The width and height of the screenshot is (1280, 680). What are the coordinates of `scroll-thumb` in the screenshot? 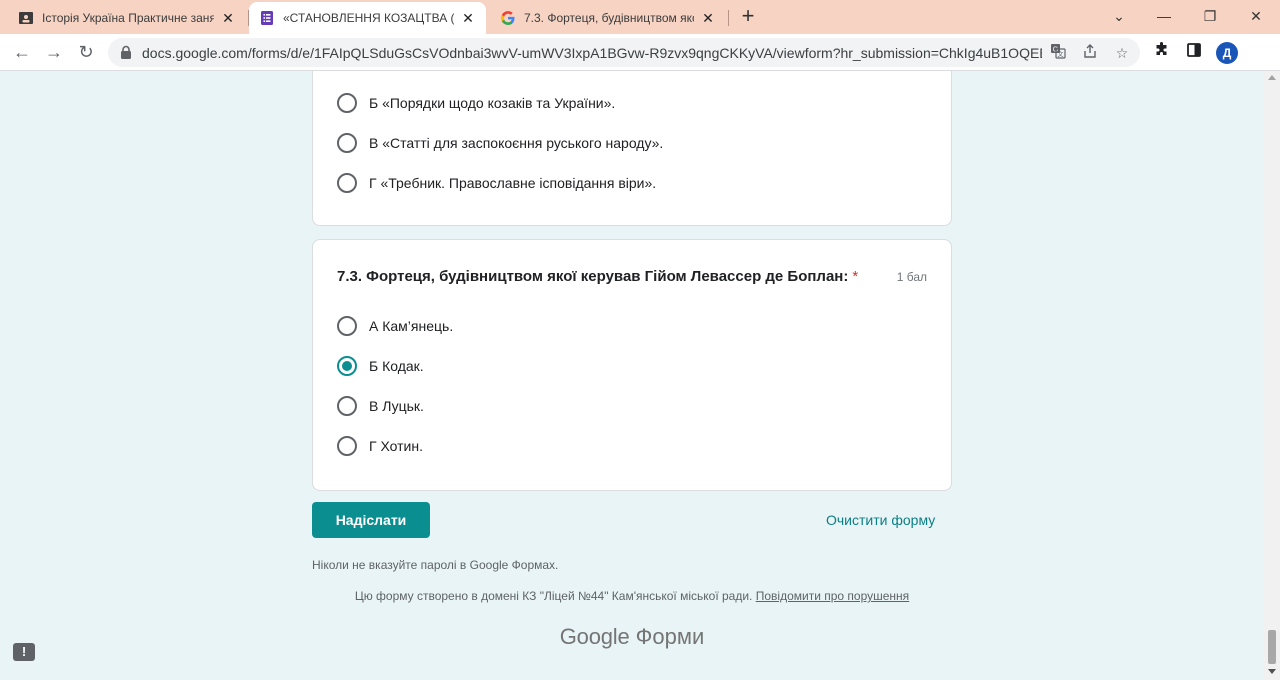 It's located at (1272, 647).